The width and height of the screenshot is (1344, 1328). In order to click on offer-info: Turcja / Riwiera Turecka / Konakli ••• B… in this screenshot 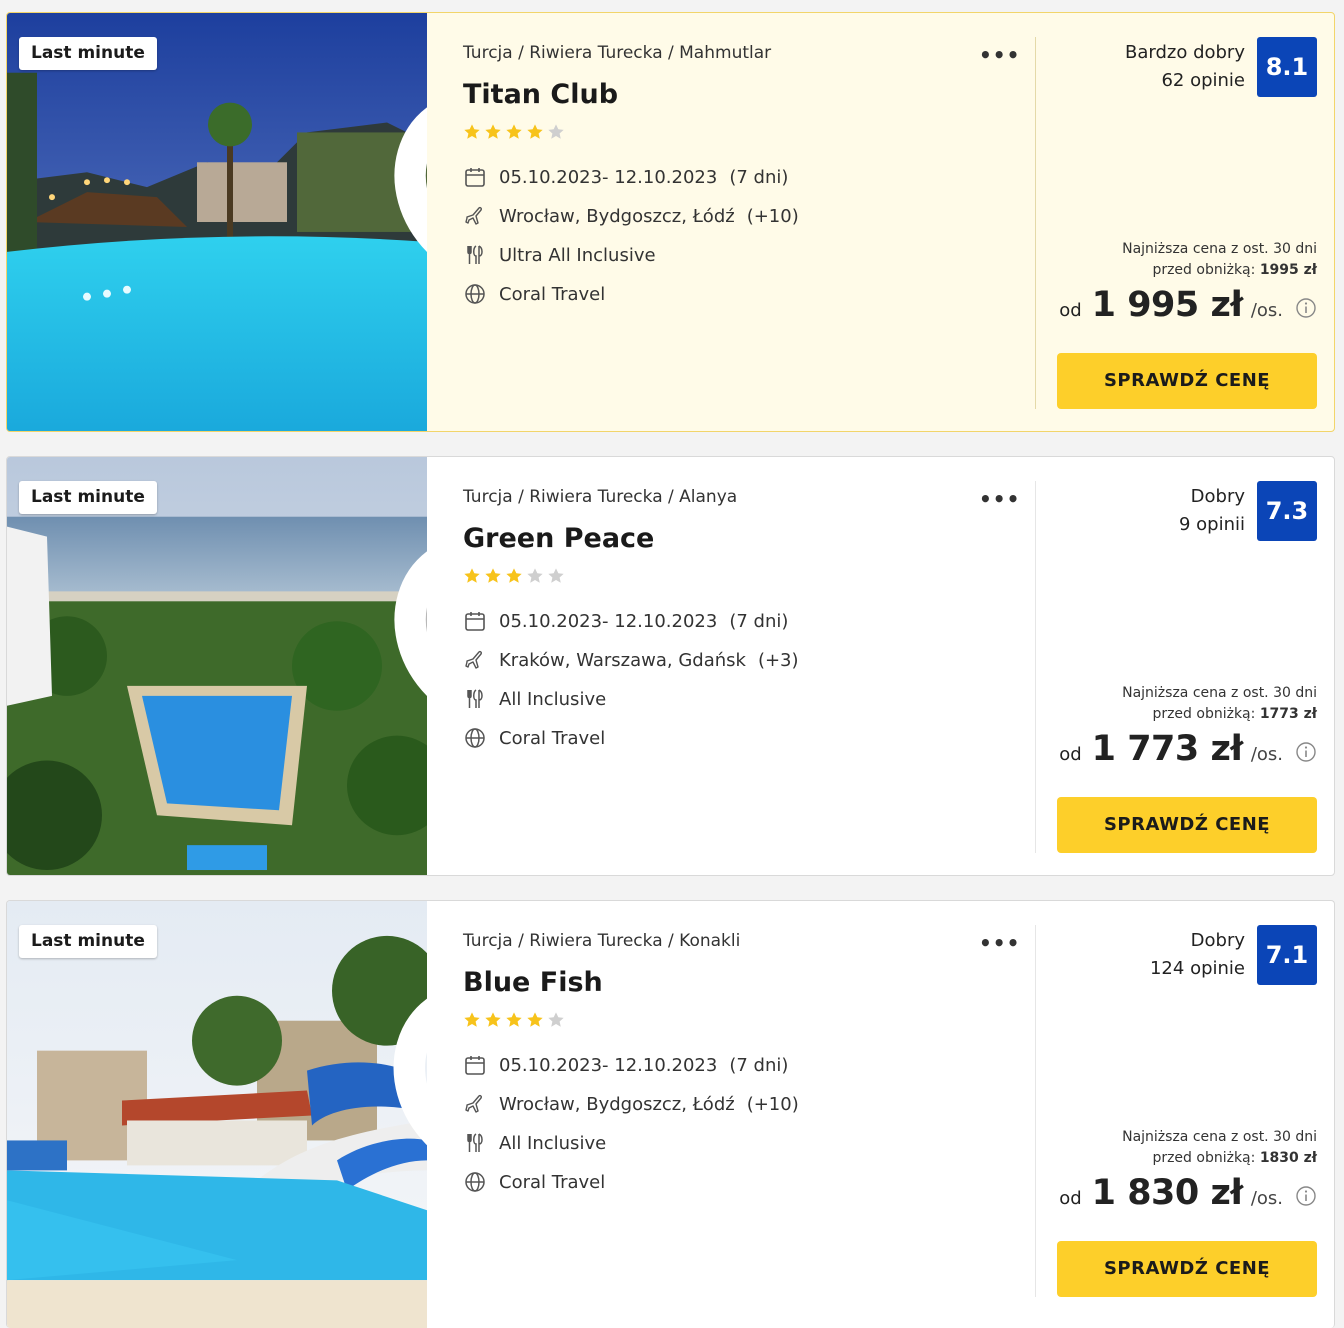, I will do `click(743, 1114)`.